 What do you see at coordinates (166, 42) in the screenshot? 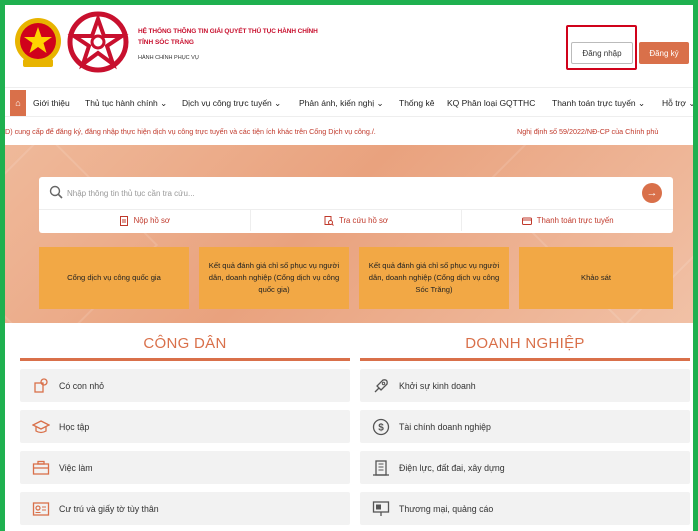
I see `province-name: TỈNH SÓC TRĂNG` at bounding box center [166, 42].